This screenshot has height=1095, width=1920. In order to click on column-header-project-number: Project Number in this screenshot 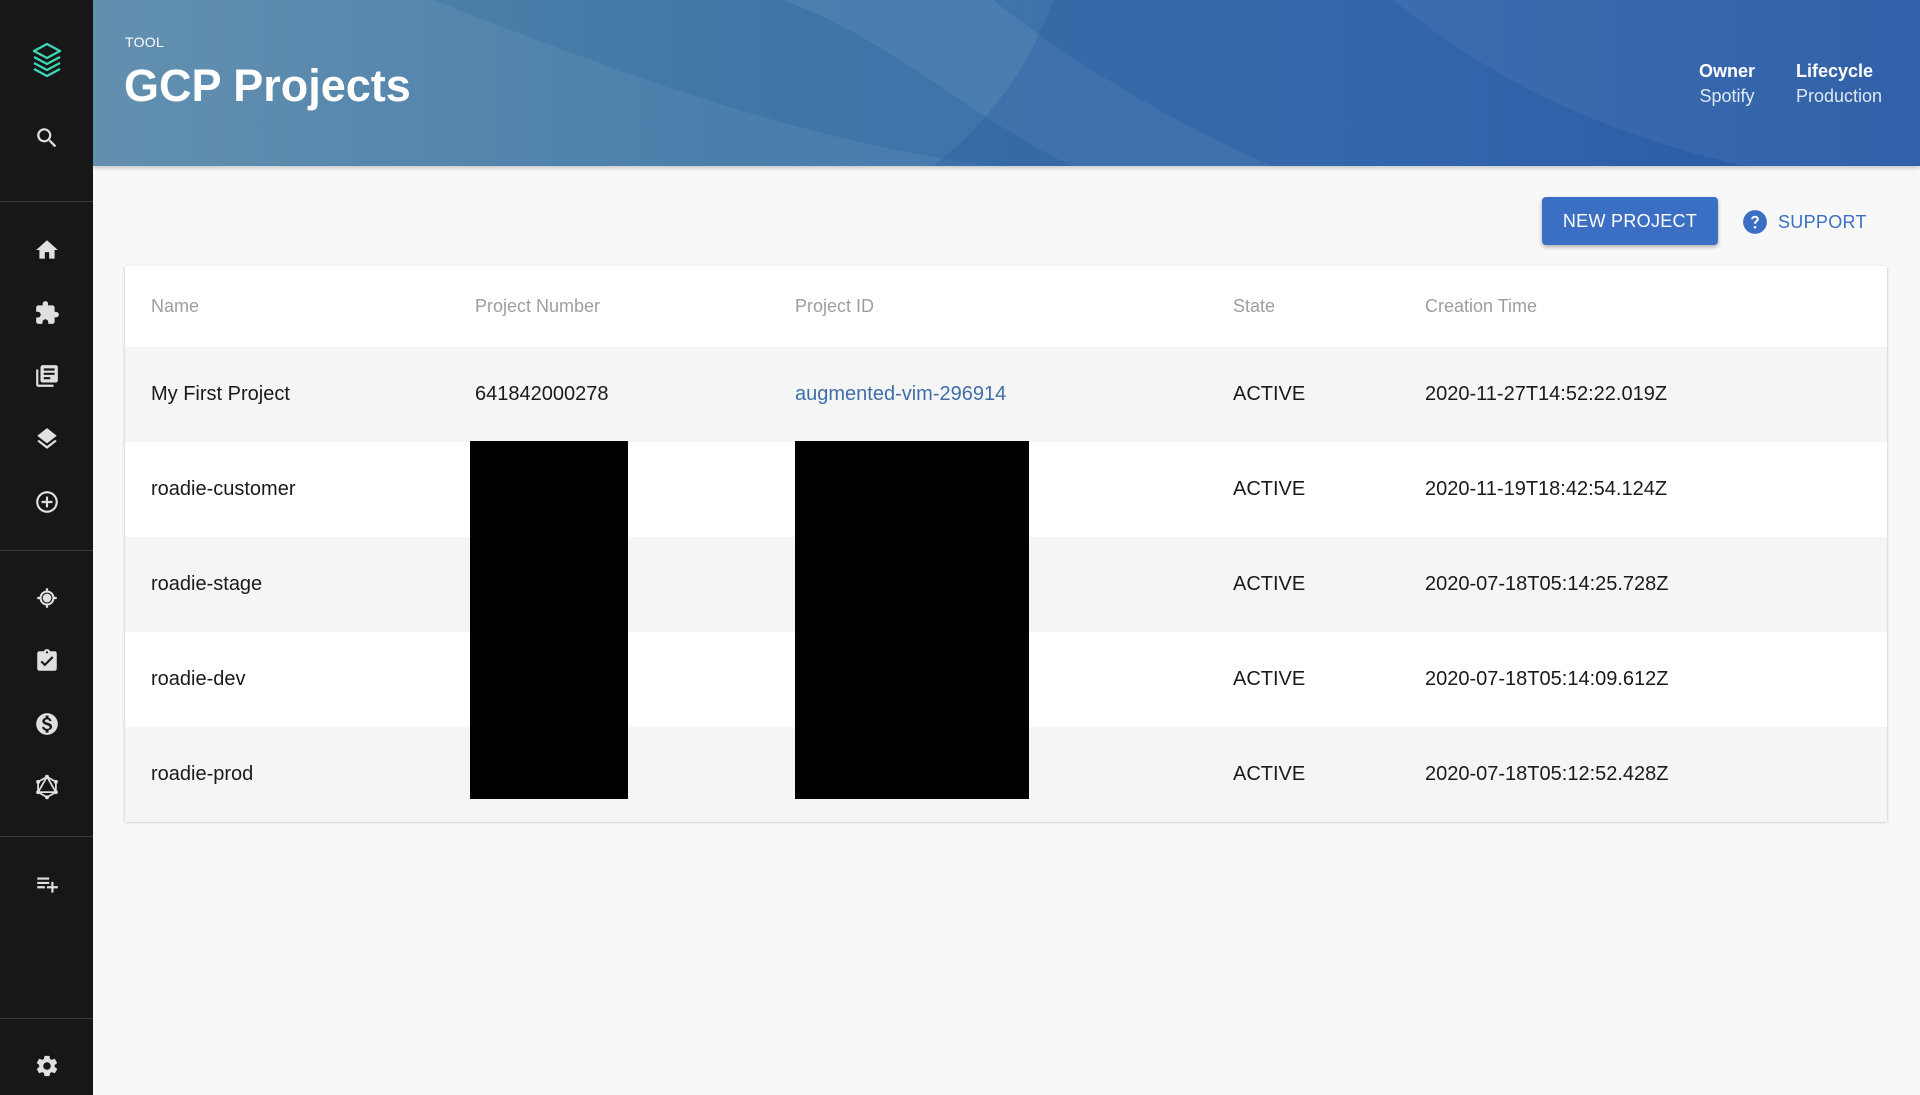, I will do `click(537, 306)`.